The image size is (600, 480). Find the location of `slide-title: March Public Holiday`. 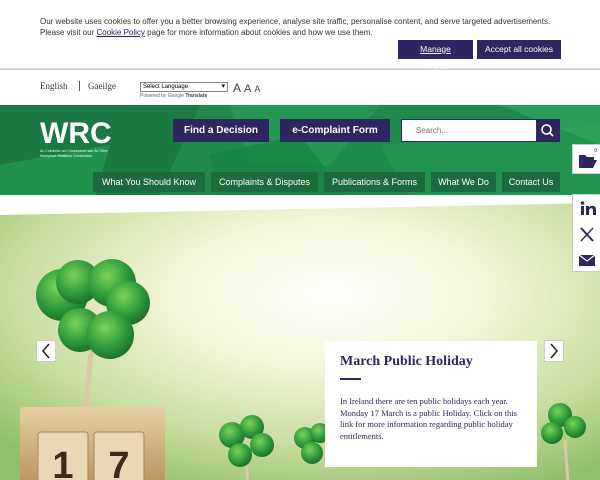

slide-title: March Public Holiday is located at coordinates (406, 361).